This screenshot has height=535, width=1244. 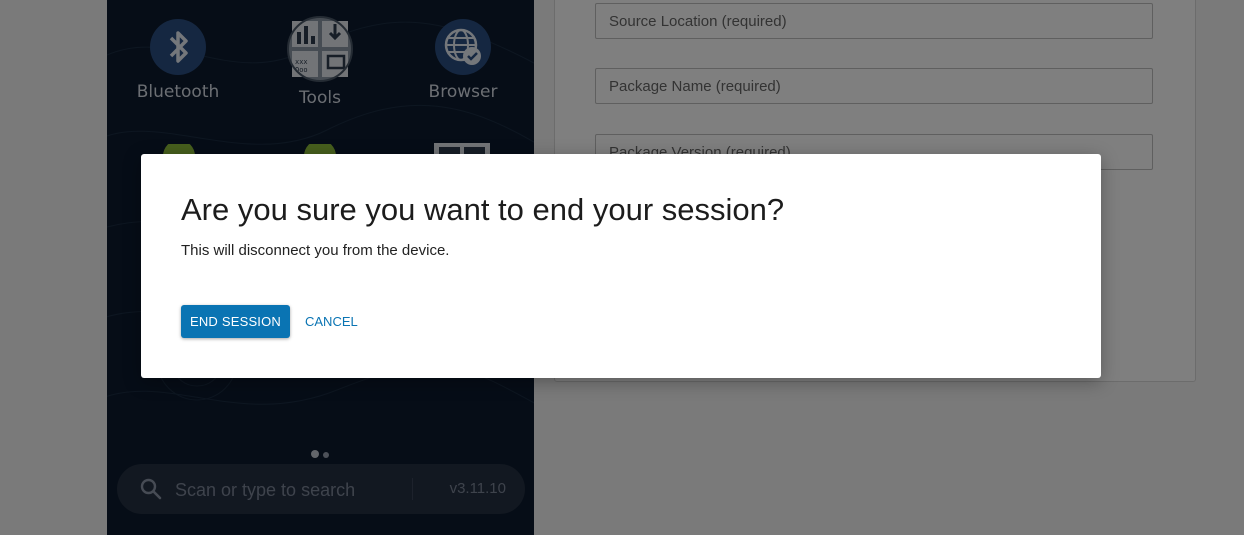 What do you see at coordinates (330, 321) in the screenshot?
I see `cancel-button: CANCEL` at bounding box center [330, 321].